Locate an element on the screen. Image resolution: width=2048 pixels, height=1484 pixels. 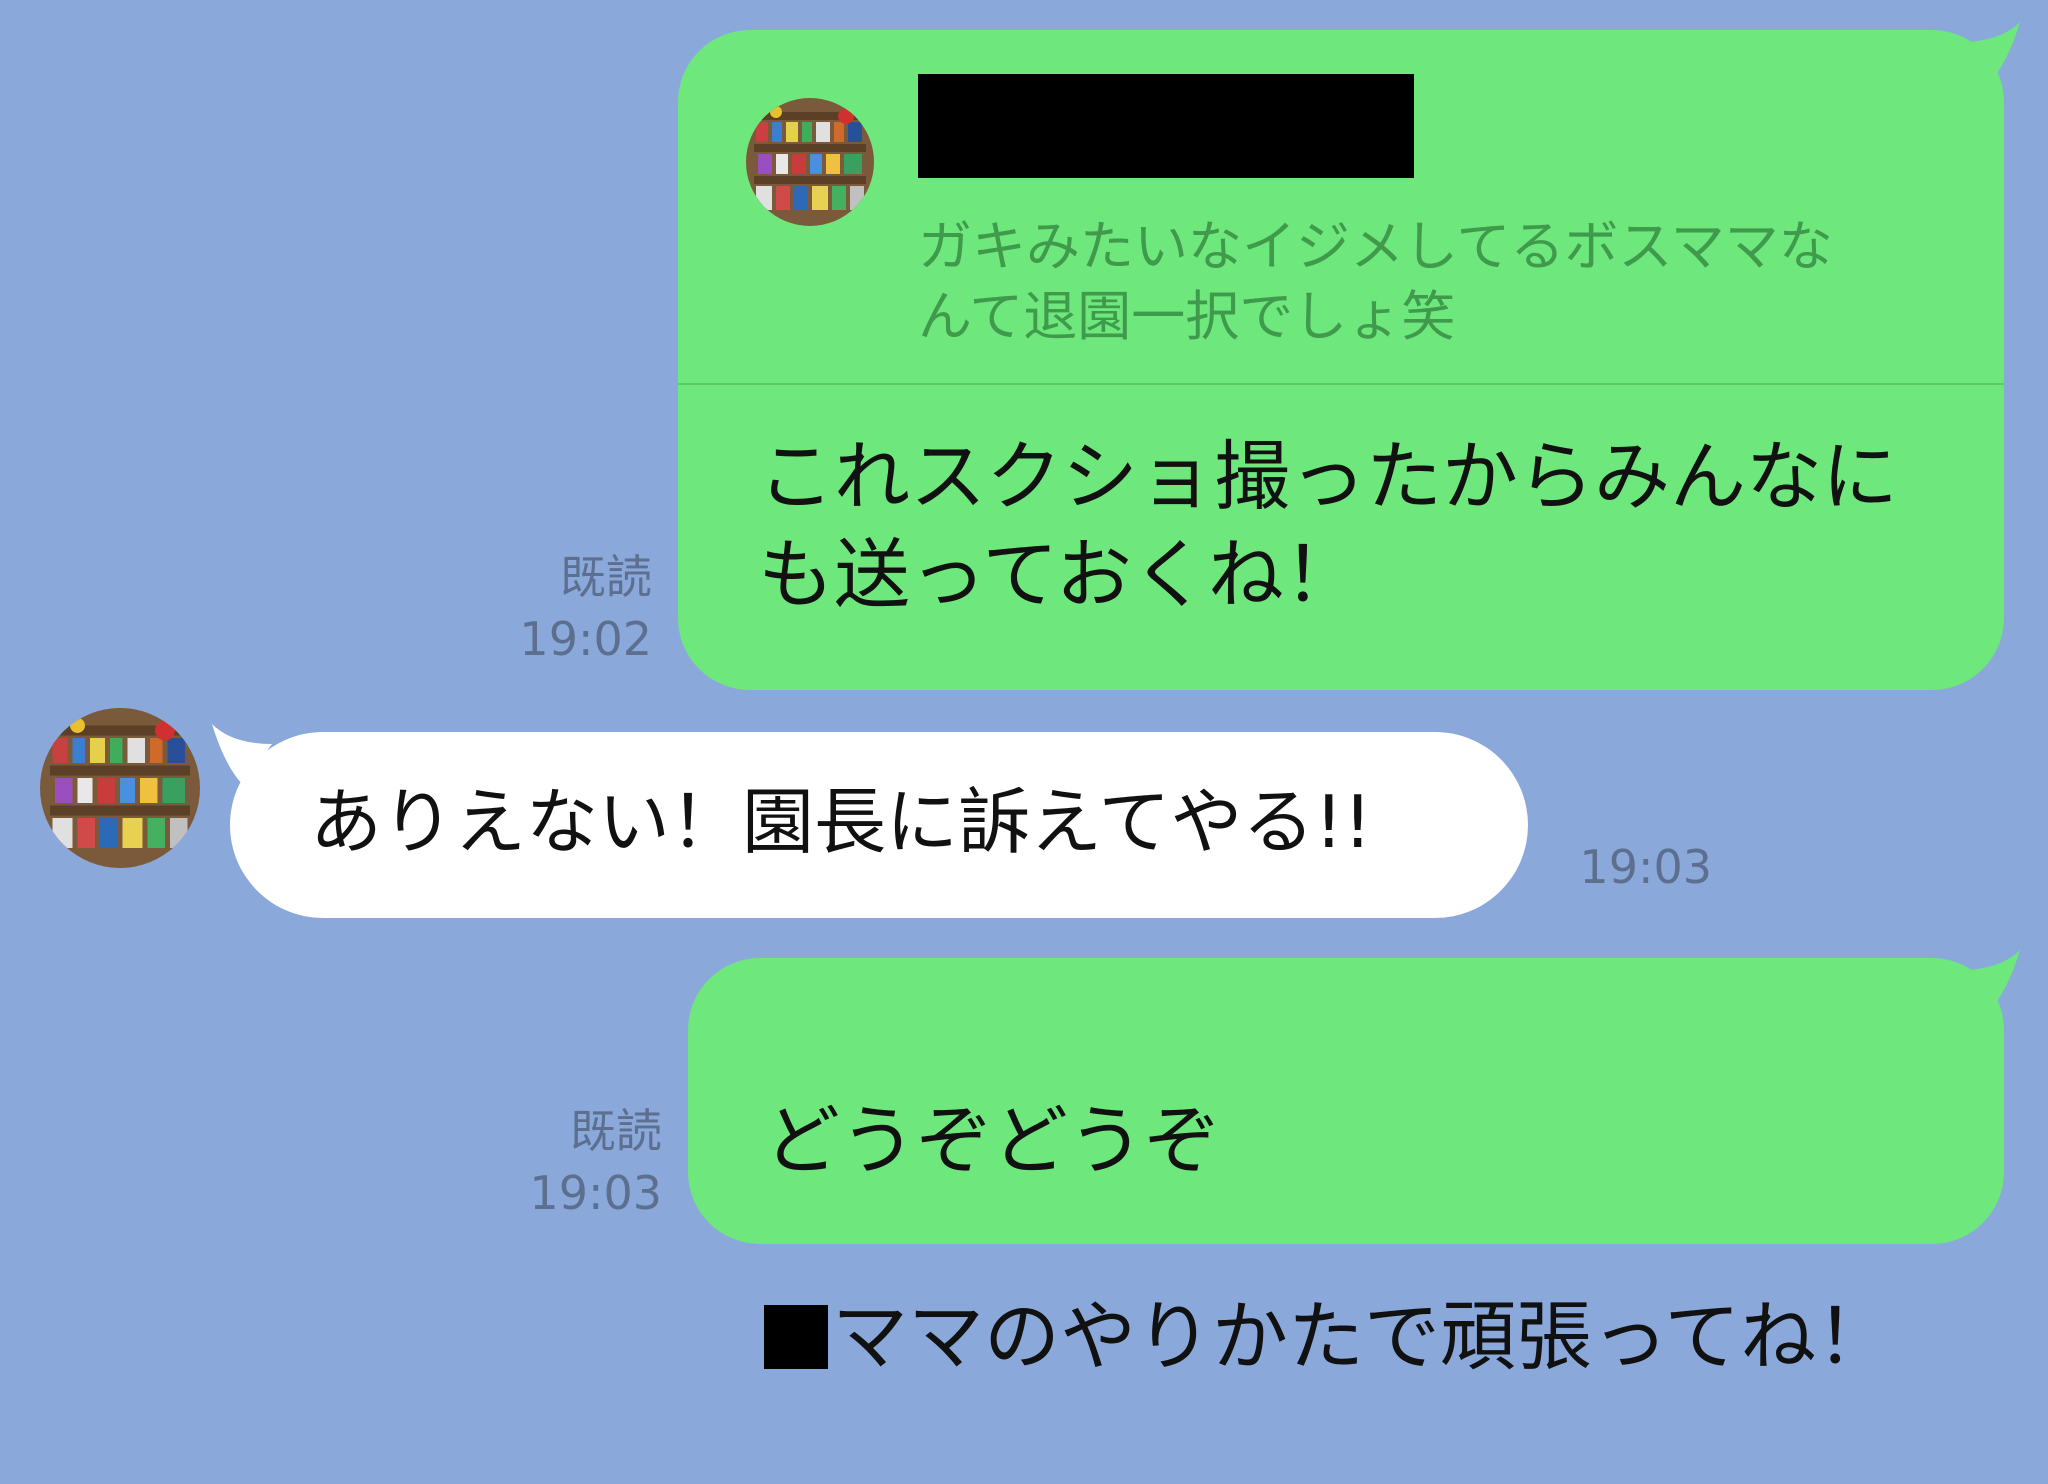
quoted-message-text: ガキみたいなイジメしてるボスママな んて退園一択でしょ笑 is located at coordinates (1375, 281).